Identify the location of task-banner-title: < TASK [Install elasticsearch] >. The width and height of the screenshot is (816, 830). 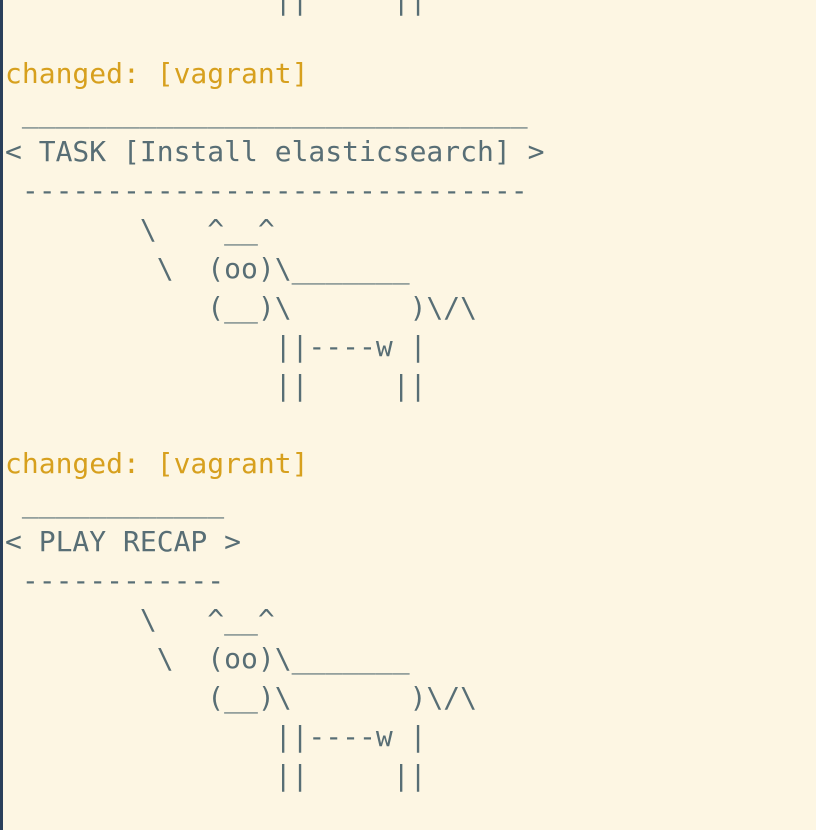
(275, 151).